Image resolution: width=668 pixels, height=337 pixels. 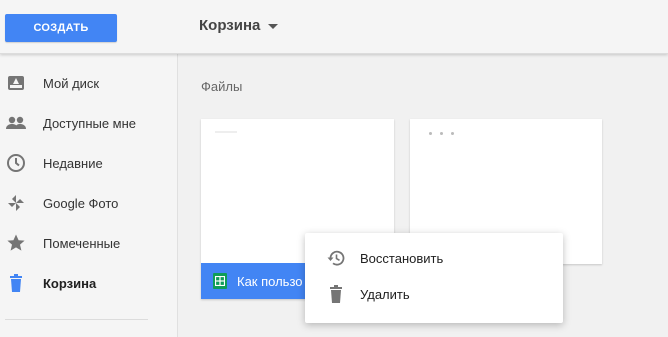 I want to click on sheets-icon, so click(x=220, y=281).